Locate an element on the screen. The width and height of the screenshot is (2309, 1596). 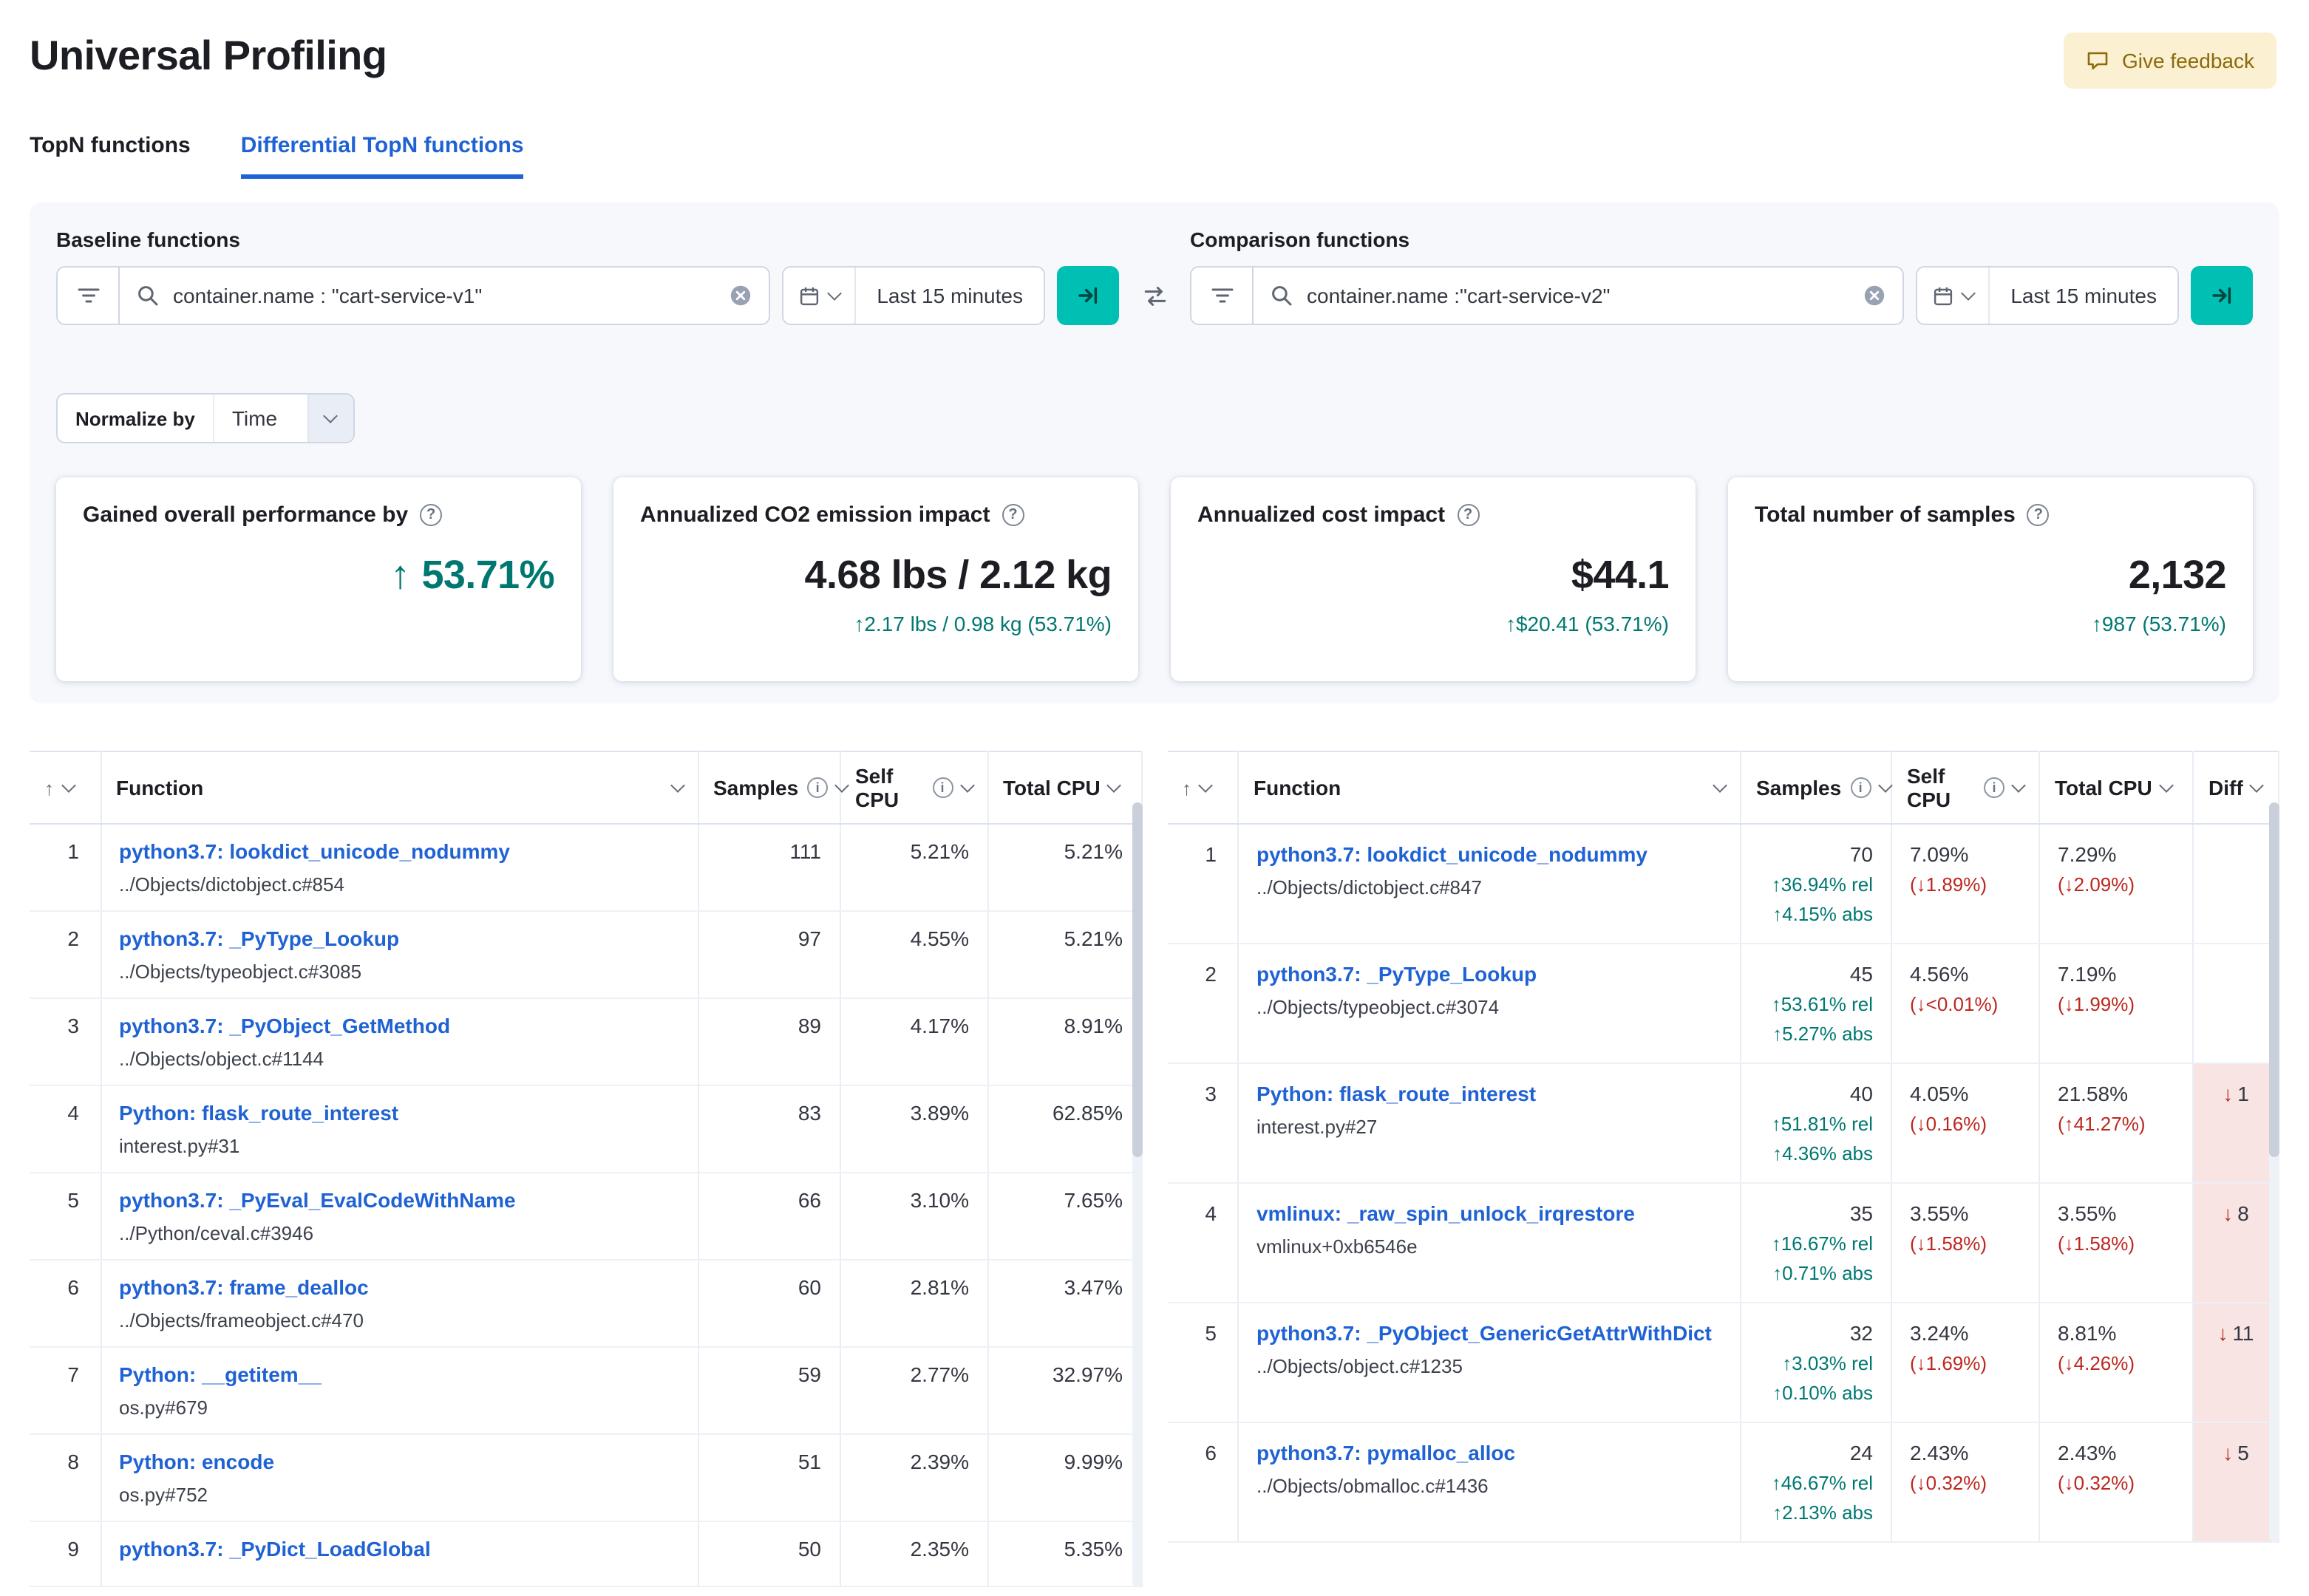
comparison-column-header-total-cpu: Total CPU is located at coordinates (2116, 788).